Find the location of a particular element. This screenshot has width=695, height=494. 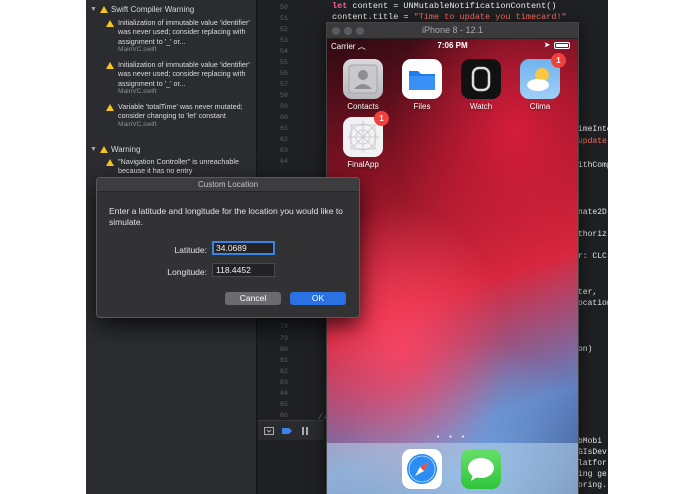

code-fragment: bMobi is located at coordinates (590, 441).